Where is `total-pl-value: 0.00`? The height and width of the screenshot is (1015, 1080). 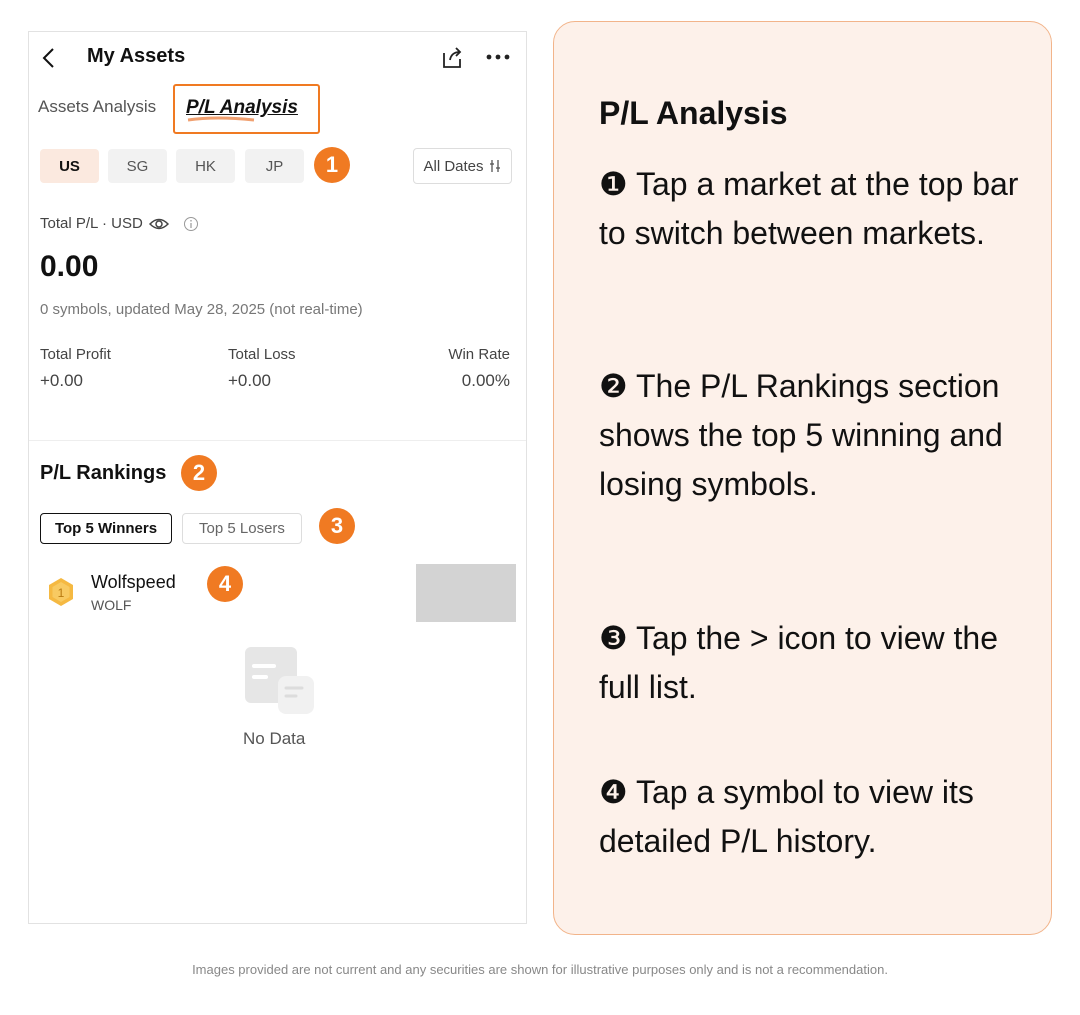 total-pl-value: 0.00 is located at coordinates (69, 266).